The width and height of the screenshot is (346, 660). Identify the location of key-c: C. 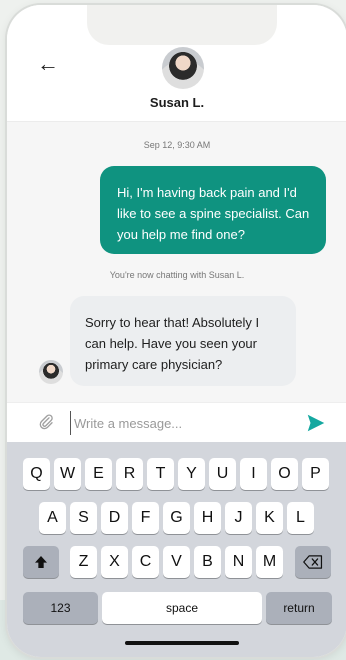
(145, 562).